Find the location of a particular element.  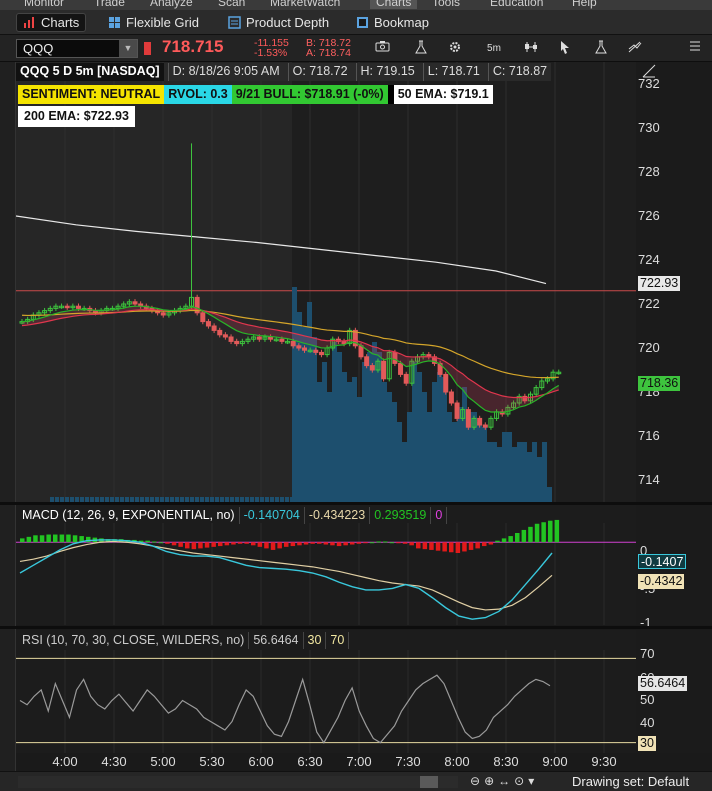

rsi-tick-70: 70 is located at coordinates (647, 653).